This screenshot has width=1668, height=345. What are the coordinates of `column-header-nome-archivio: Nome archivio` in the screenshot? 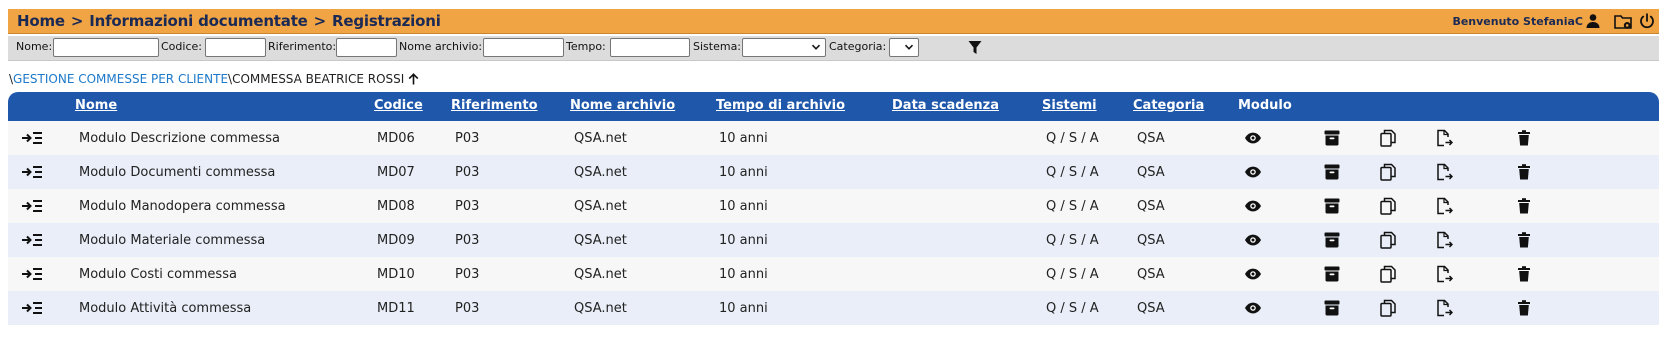 It's located at (622, 105).